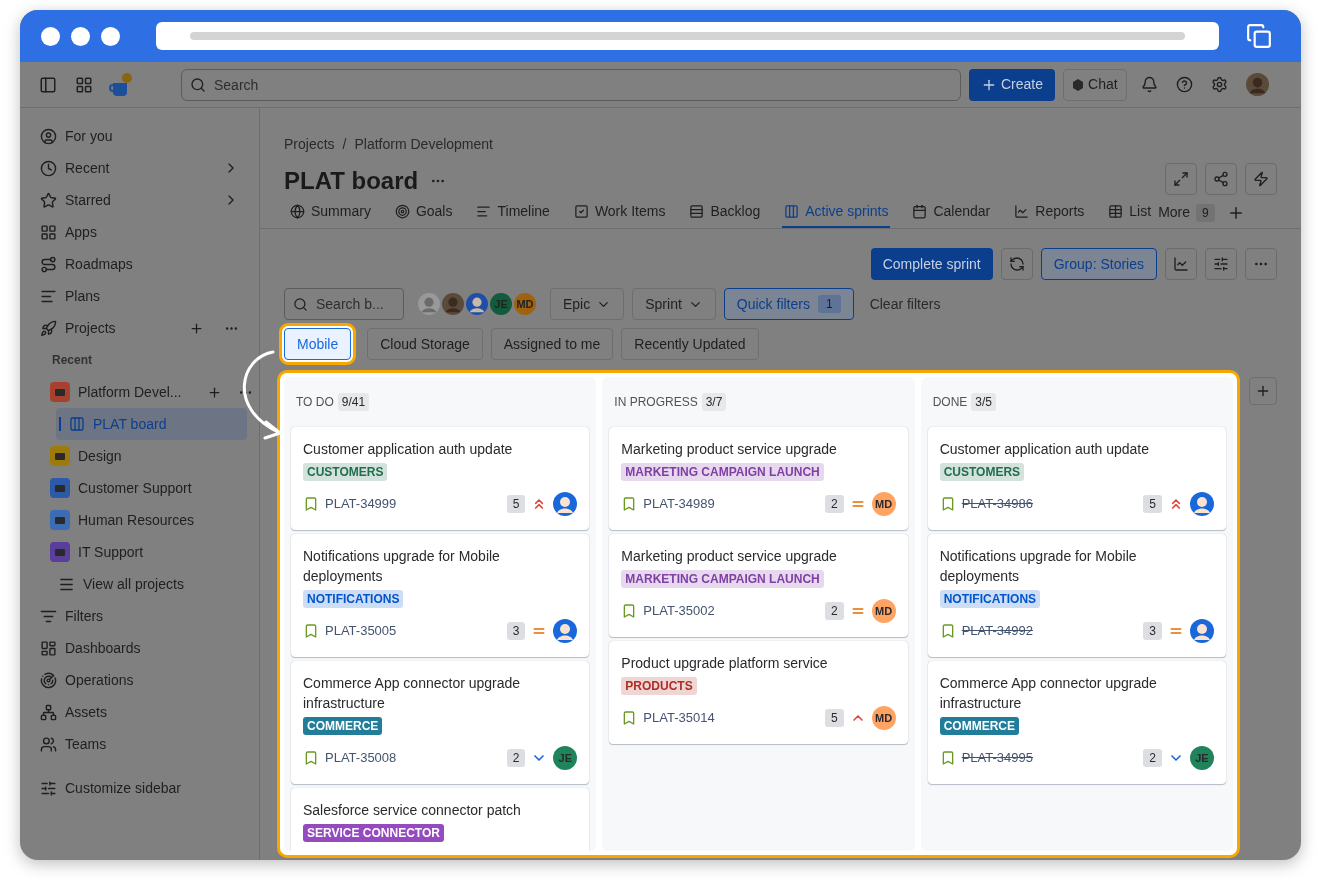  I want to click on sidebar-item-label: View all projects, so click(133, 584).